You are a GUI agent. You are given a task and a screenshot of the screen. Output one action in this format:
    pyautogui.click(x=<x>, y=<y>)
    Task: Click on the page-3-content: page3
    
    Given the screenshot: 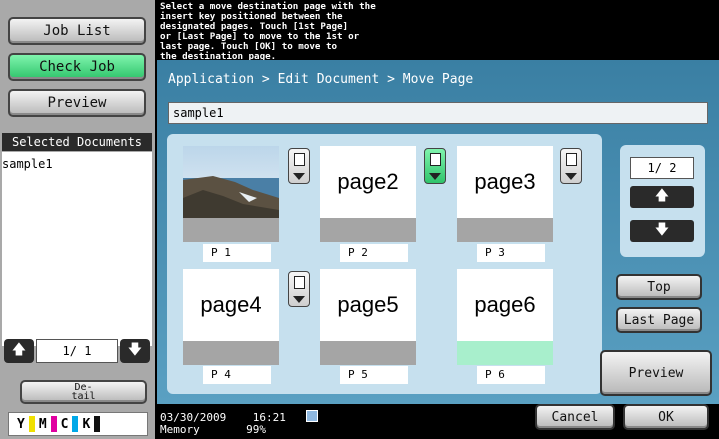 What is the action you would take?
    pyautogui.click(x=505, y=182)
    